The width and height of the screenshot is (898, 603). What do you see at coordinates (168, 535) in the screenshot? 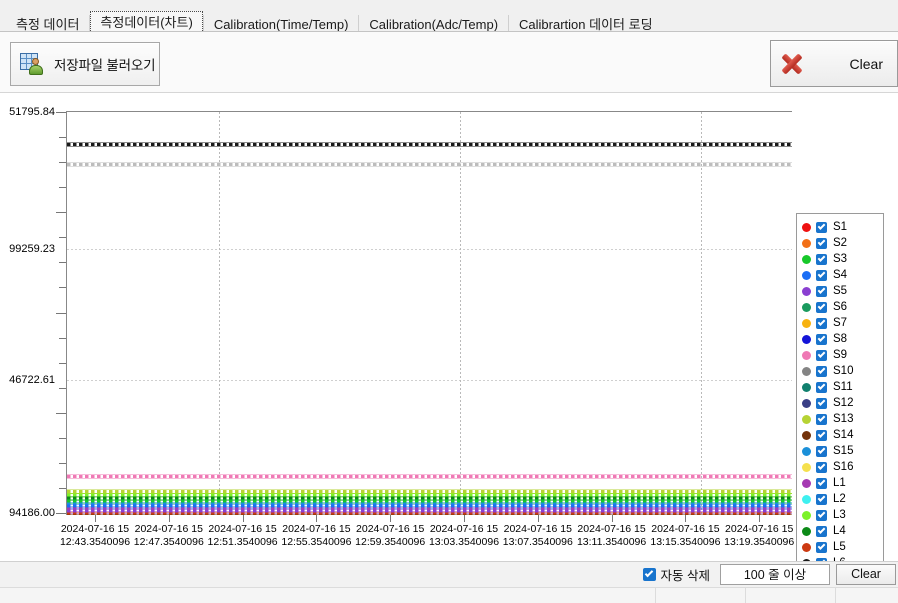
I see `x-axis-label: 2024-07-16 15 12:47.3540096` at bounding box center [168, 535].